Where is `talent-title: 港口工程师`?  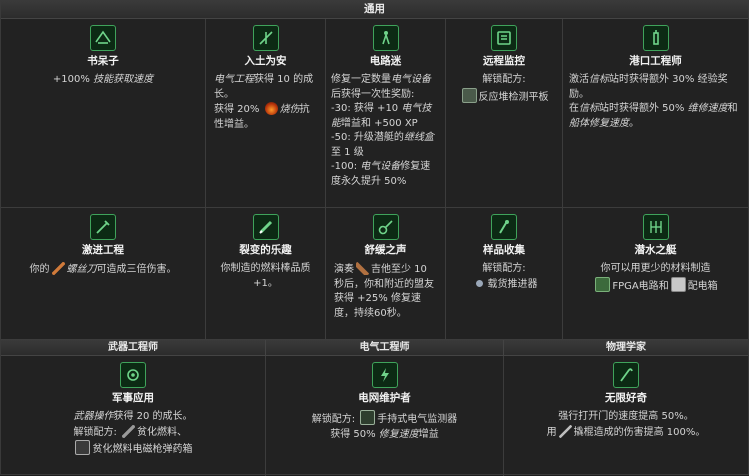 talent-title: 港口工程师 is located at coordinates (655, 61).